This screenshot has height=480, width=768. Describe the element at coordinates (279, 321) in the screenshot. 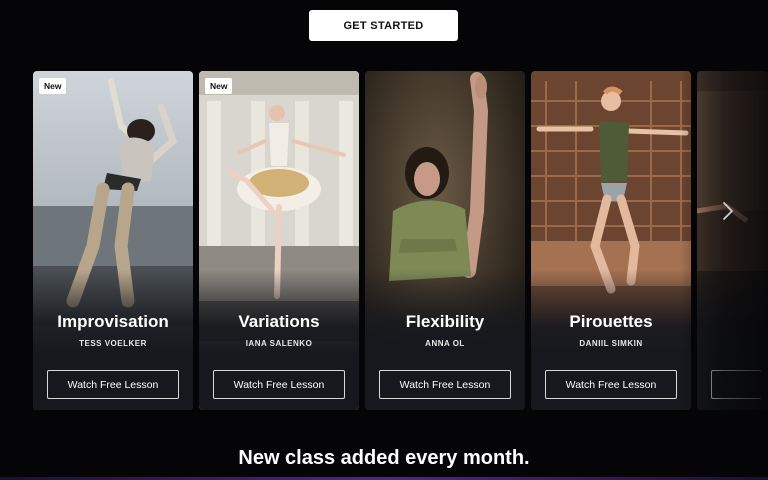

I see `card-title: Variations` at that location.